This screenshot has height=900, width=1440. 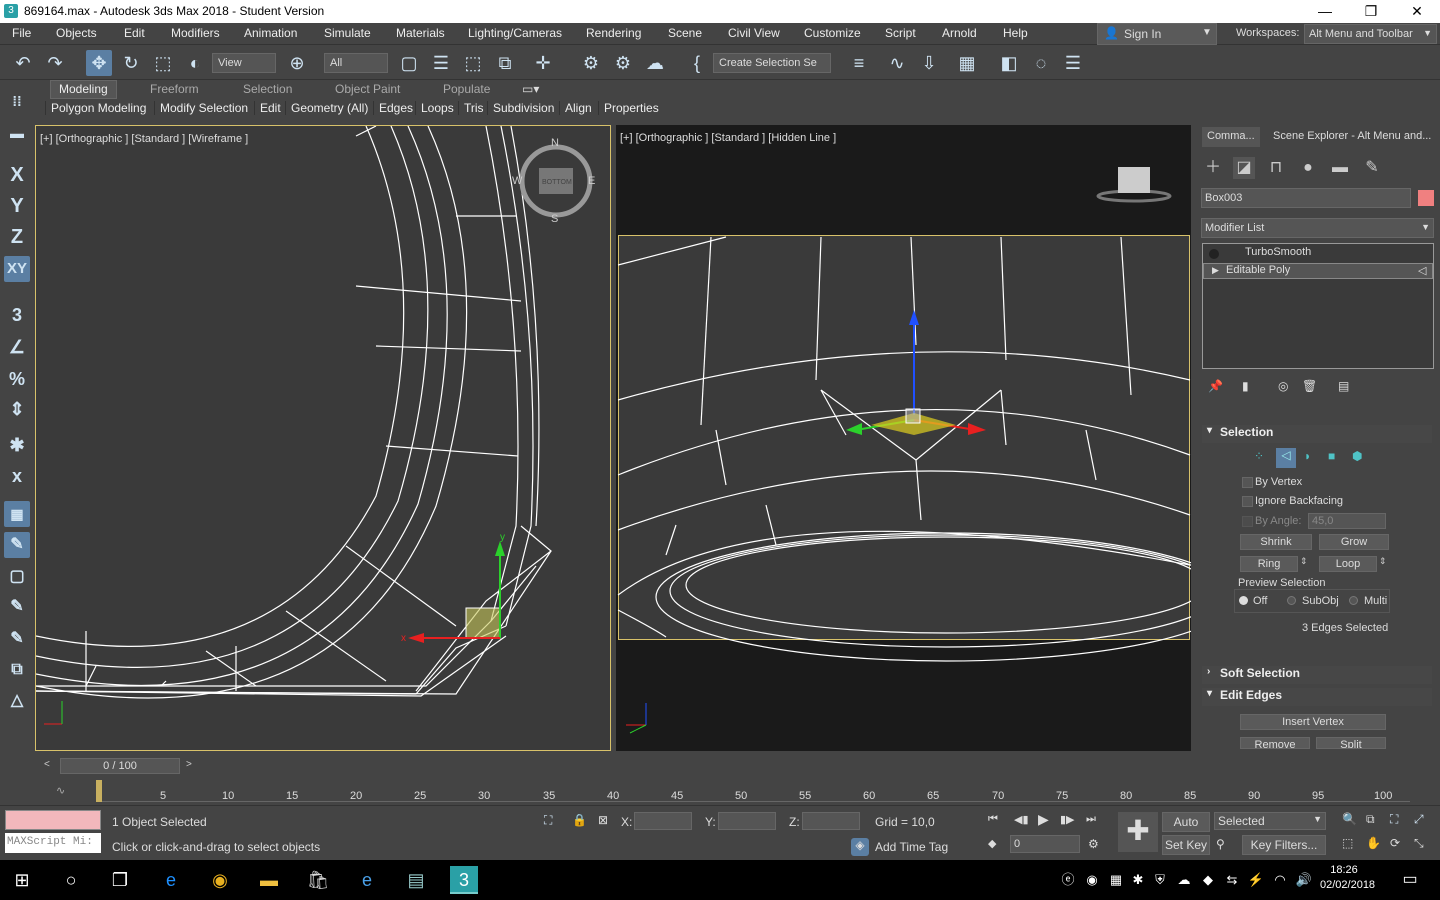 What do you see at coordinates (831, 821) in the screenshot?
I see `z-coord-field` at bounding box center [831, 821].